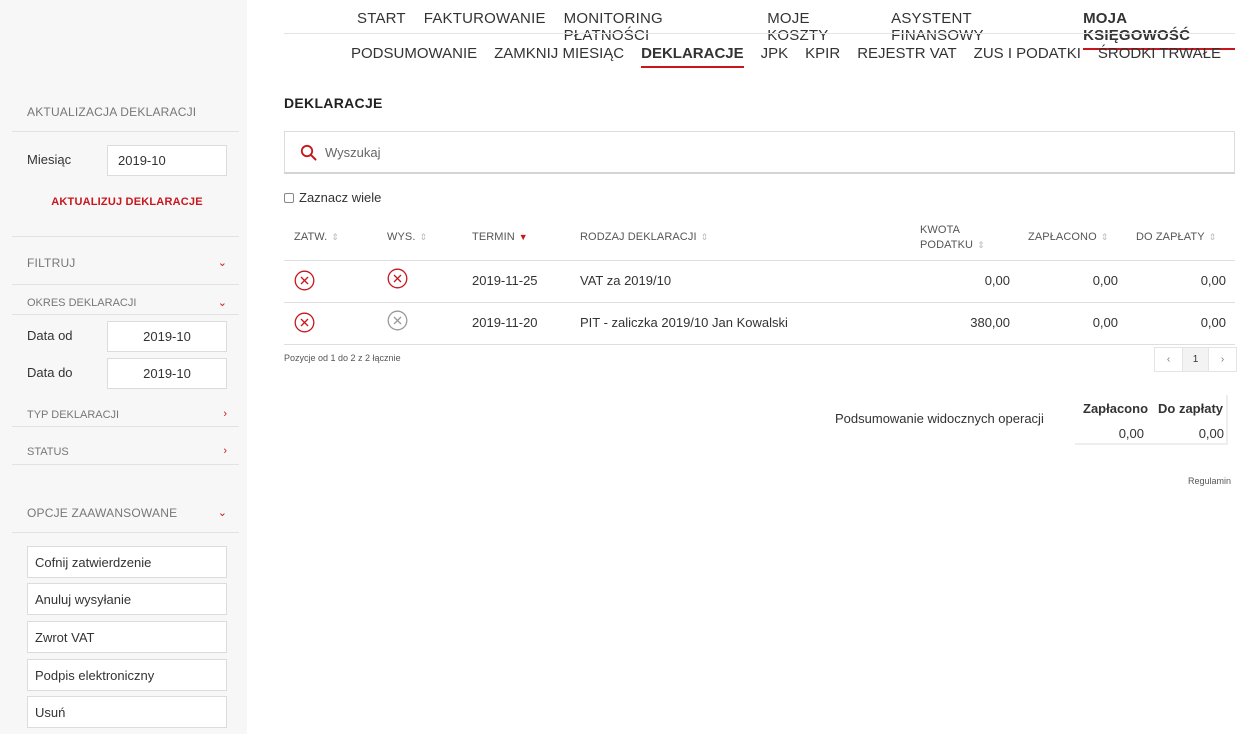  What do you see at coordinates (644, 237) in the screenshot?
I see `column-header-type: RODZAJ DEKLARACJI ⇕` at bounding box center [644, 237].